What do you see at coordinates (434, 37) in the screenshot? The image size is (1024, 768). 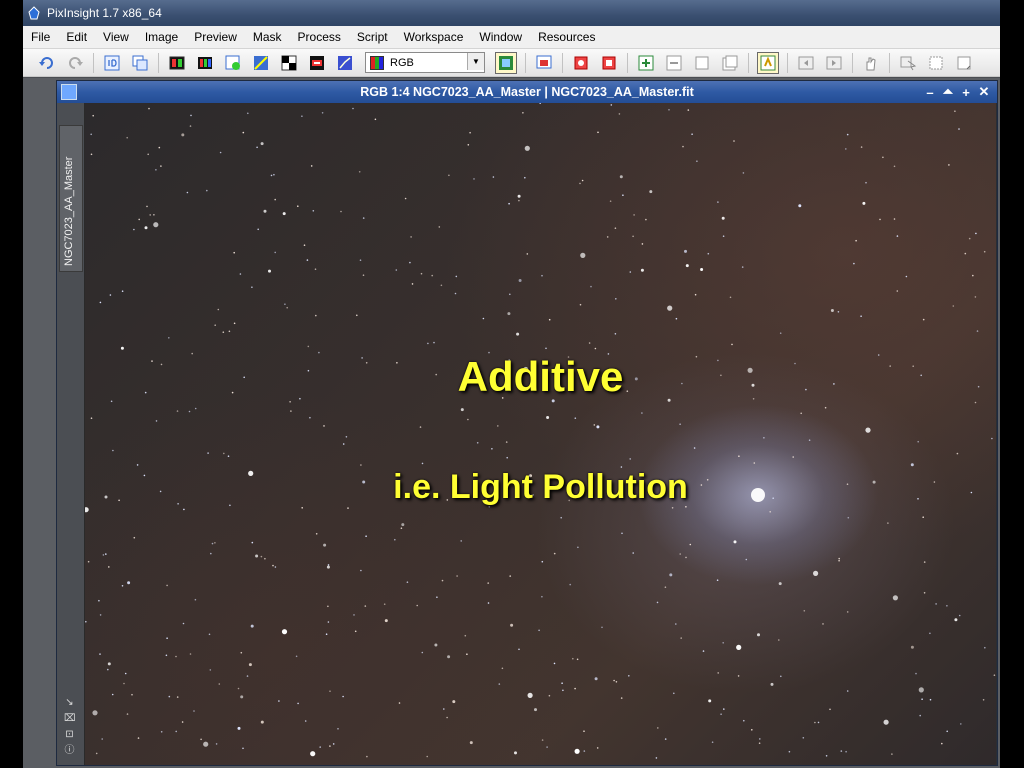 I see `menu-workspace: Workspace` at bounding box center [434, 37].